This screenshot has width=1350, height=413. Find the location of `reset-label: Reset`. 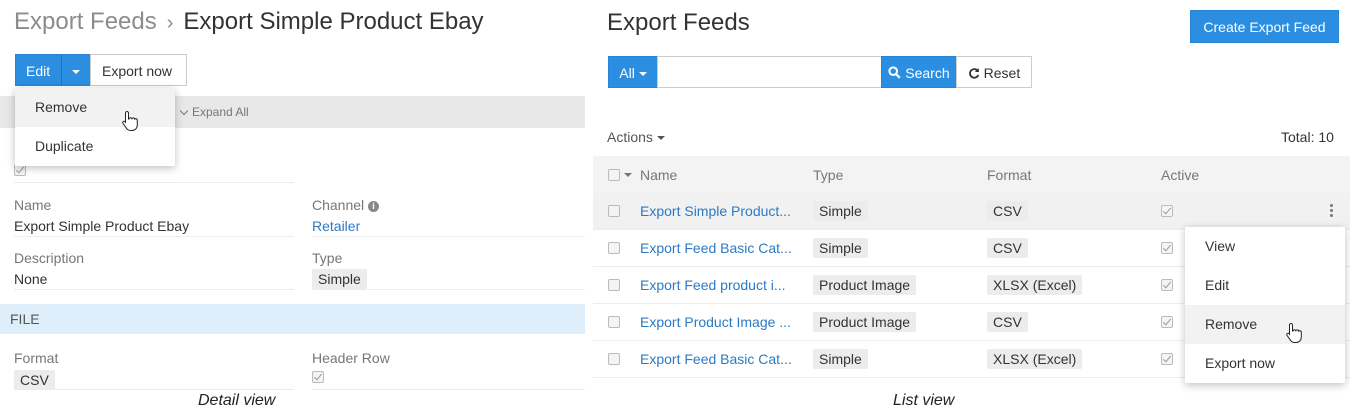

reset-label: Reset is located at coordinates (1002, 73).